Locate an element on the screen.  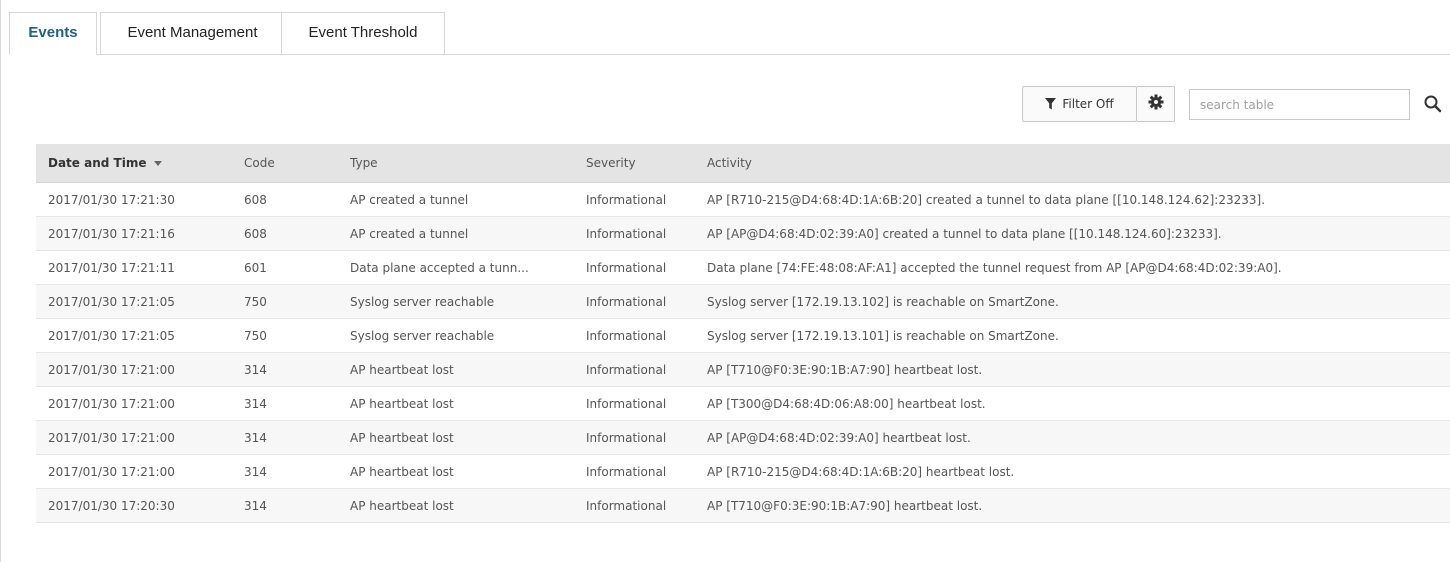
column-header-code: Code is located at coordinates (285, 163).